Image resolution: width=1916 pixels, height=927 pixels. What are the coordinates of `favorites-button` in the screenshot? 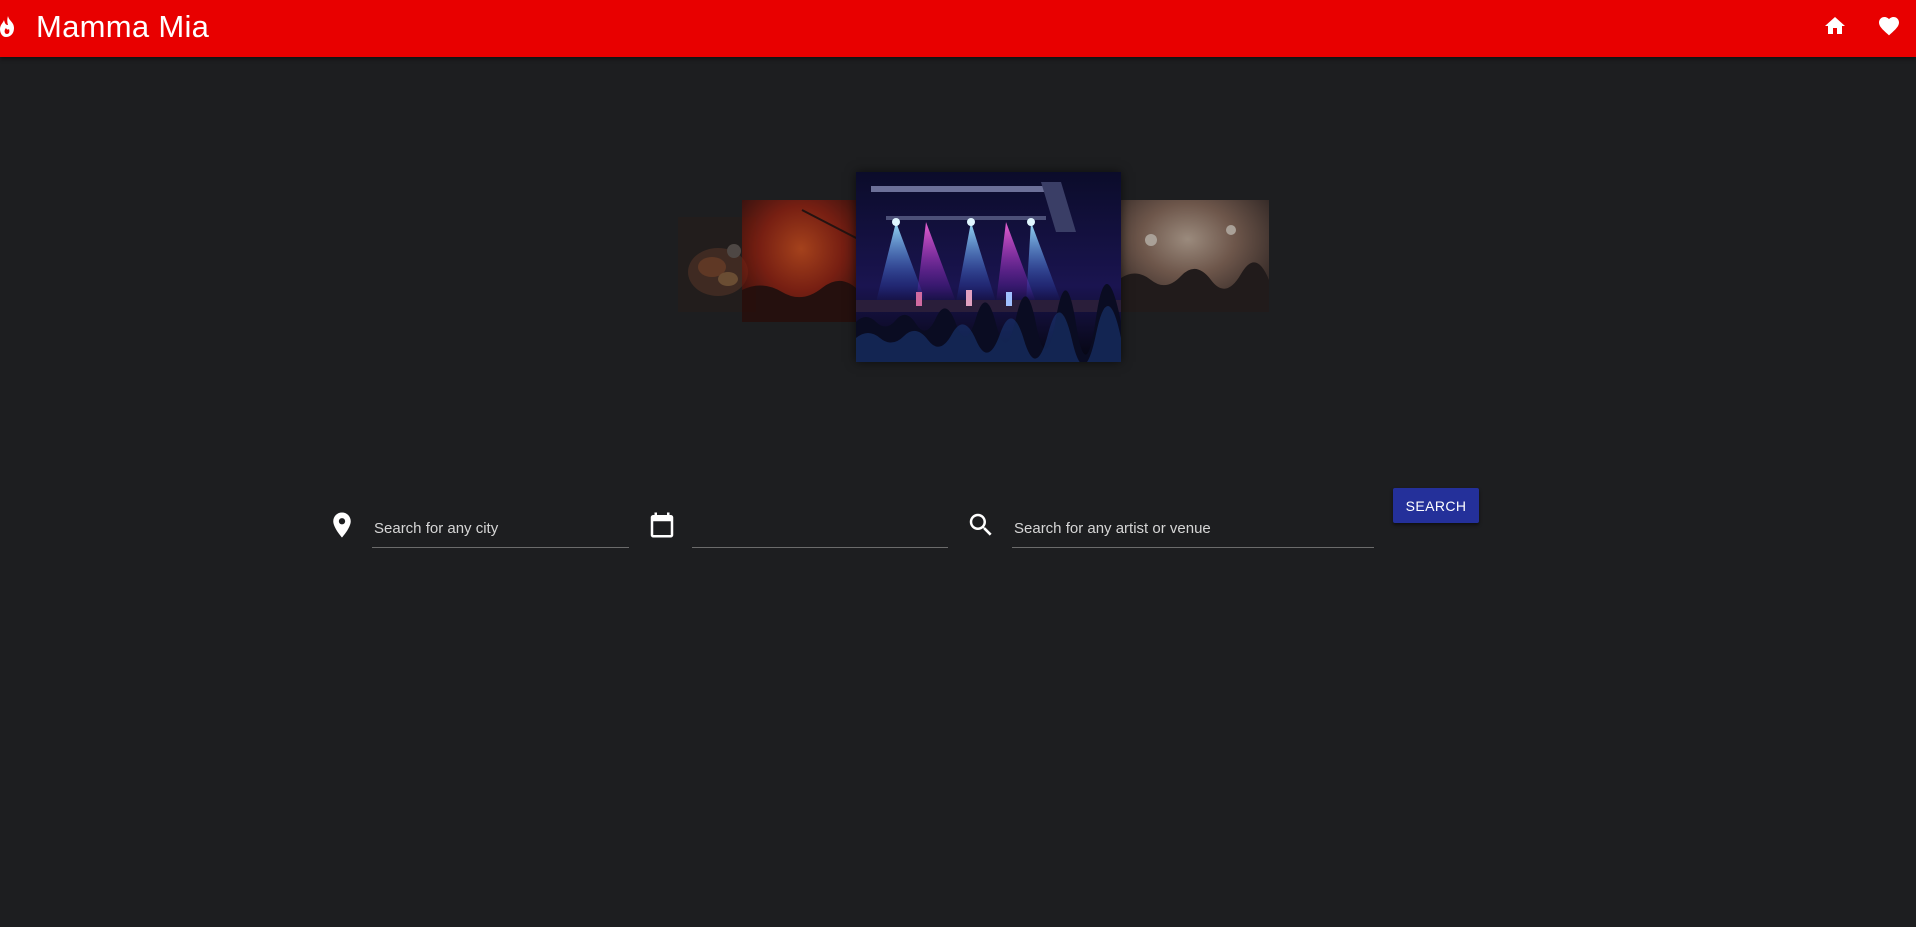 It's located at (1889, 26).